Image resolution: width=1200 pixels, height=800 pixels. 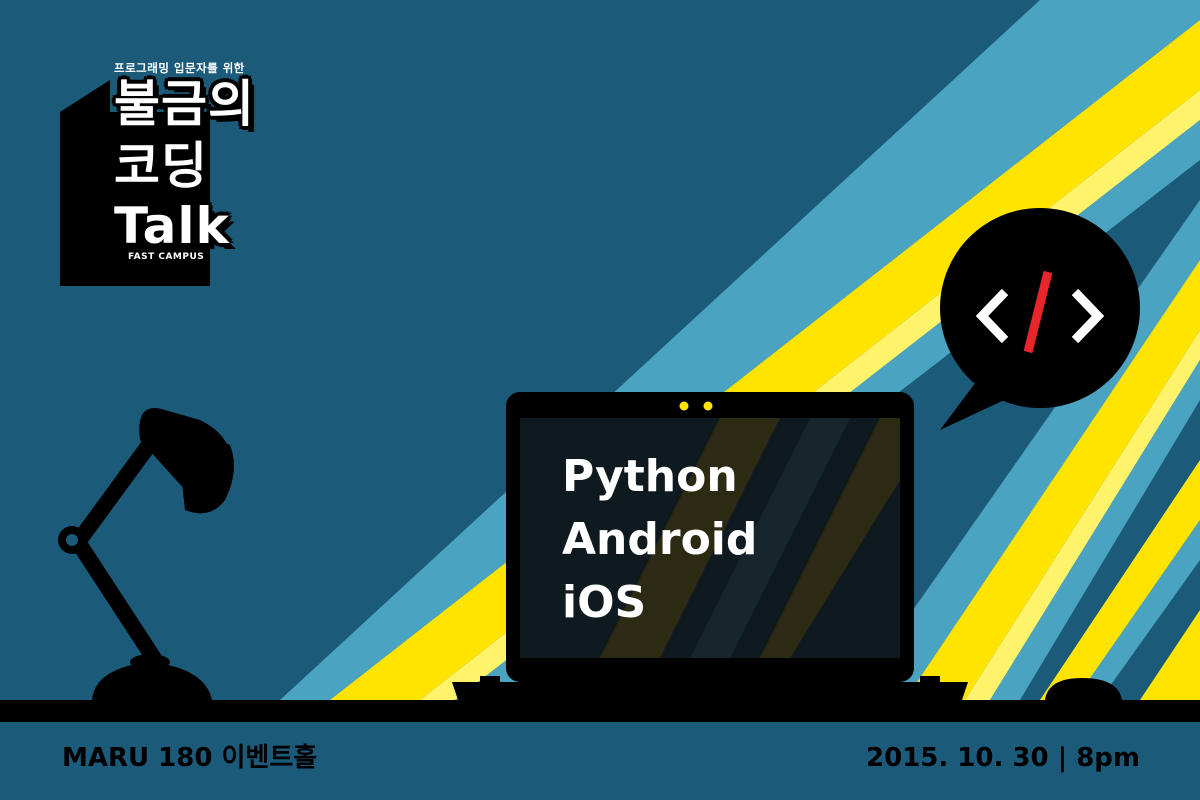 What do you see at coordinates (204, 467) in the screenshot?
I see `lamp-head` at bounding box center [204, 467].